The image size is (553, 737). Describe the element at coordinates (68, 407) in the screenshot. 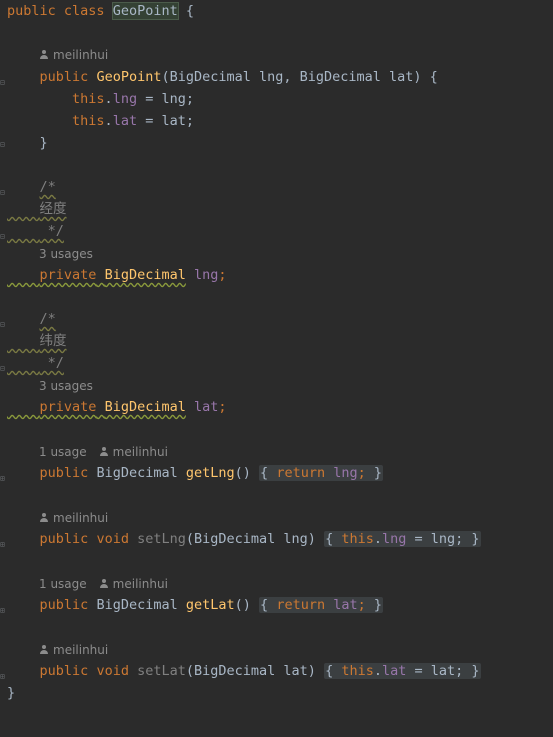

I see `keyword: private` at that location.